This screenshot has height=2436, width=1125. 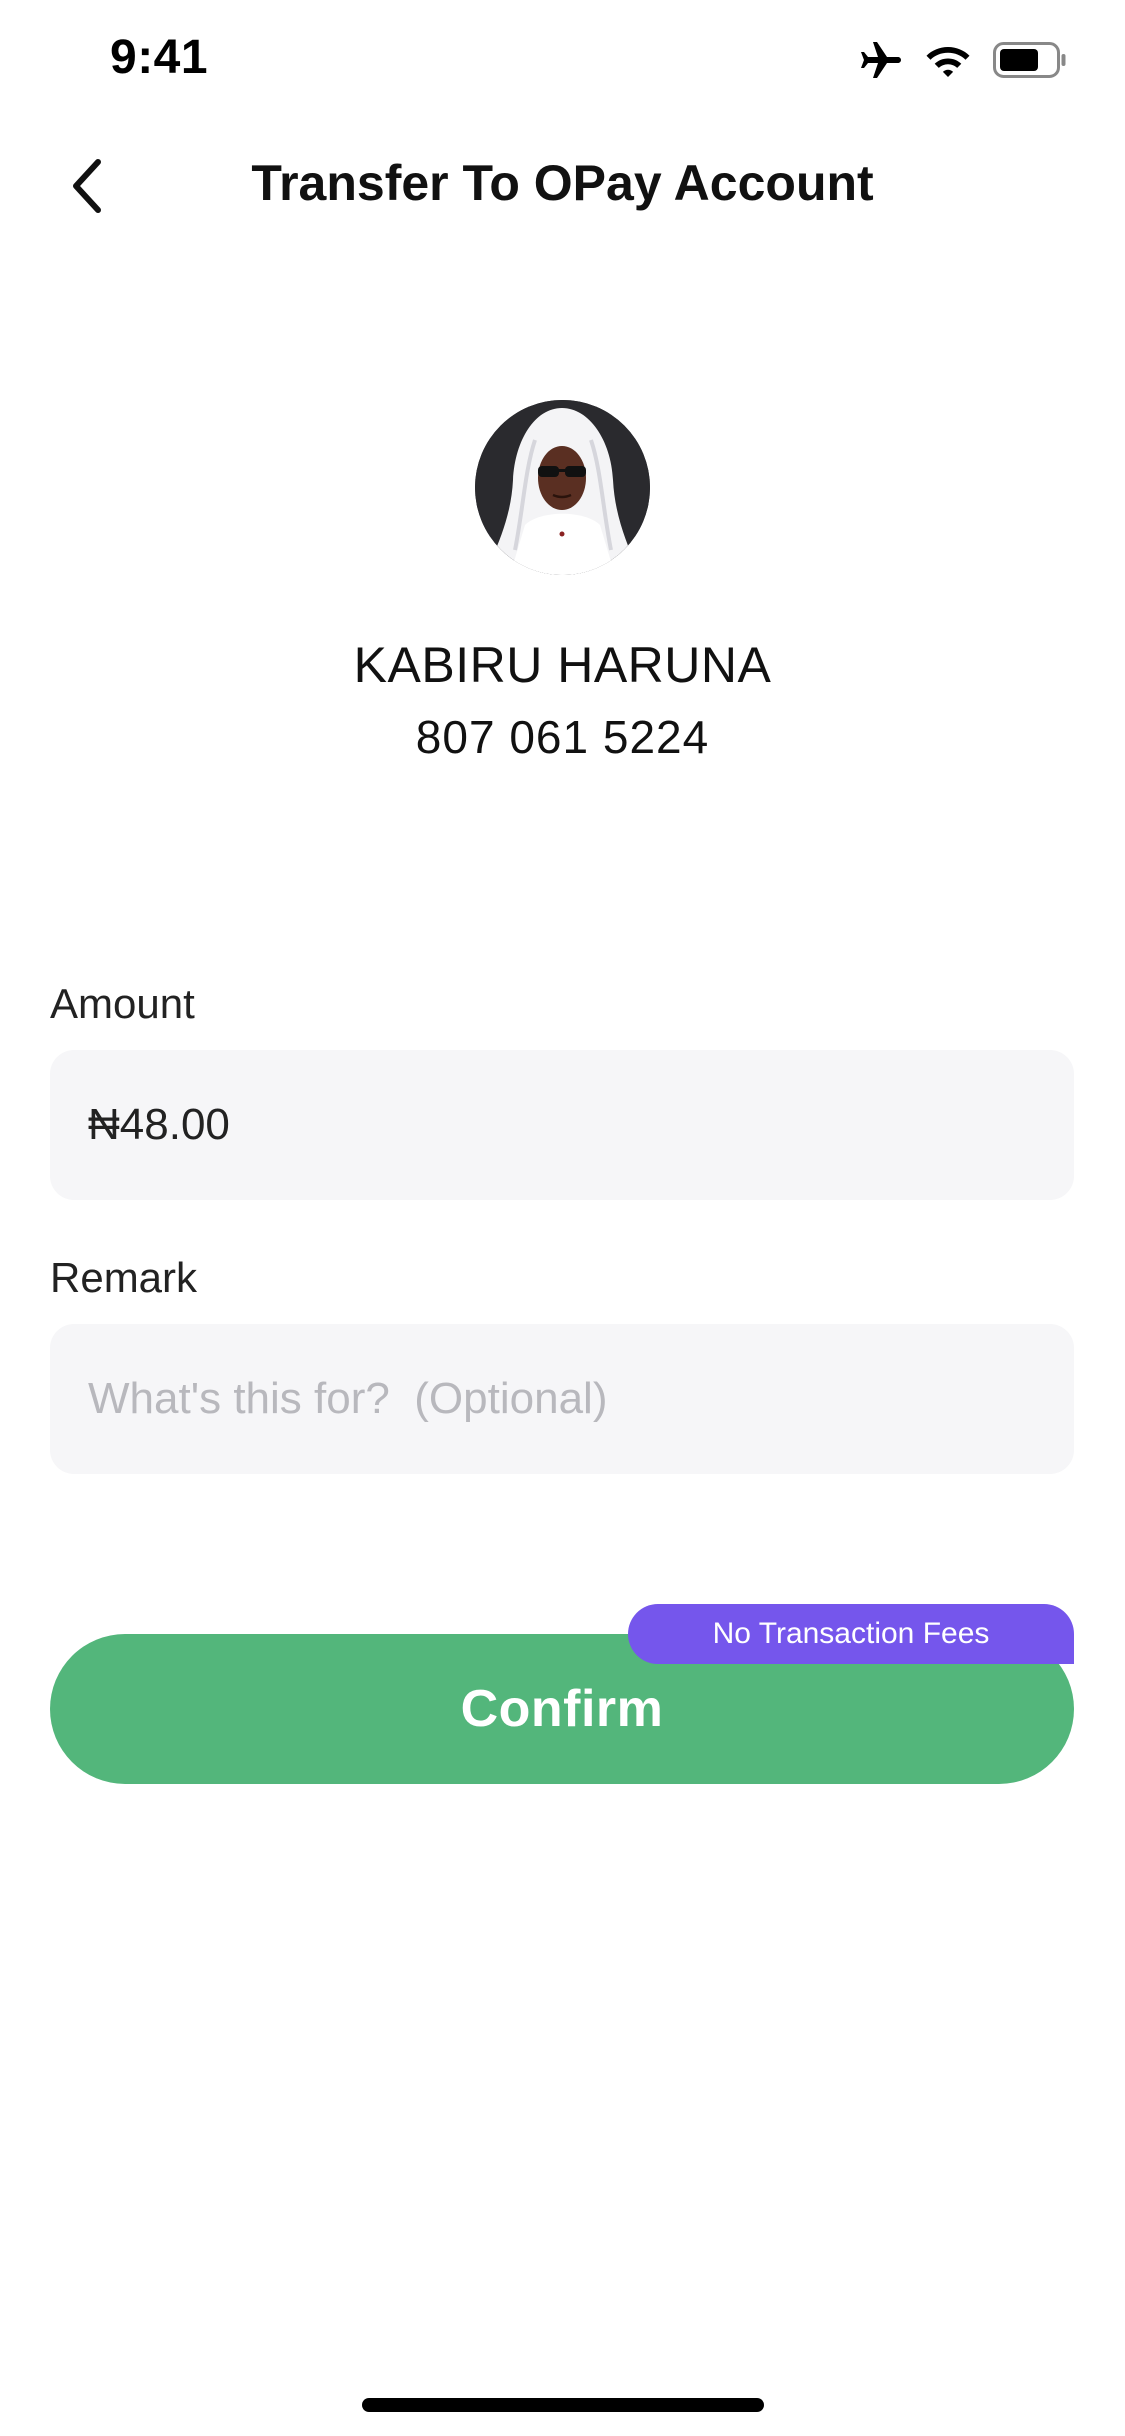 I want to click on no-fee-badge: No Transaction Fees, so click(x=851, y=1634).